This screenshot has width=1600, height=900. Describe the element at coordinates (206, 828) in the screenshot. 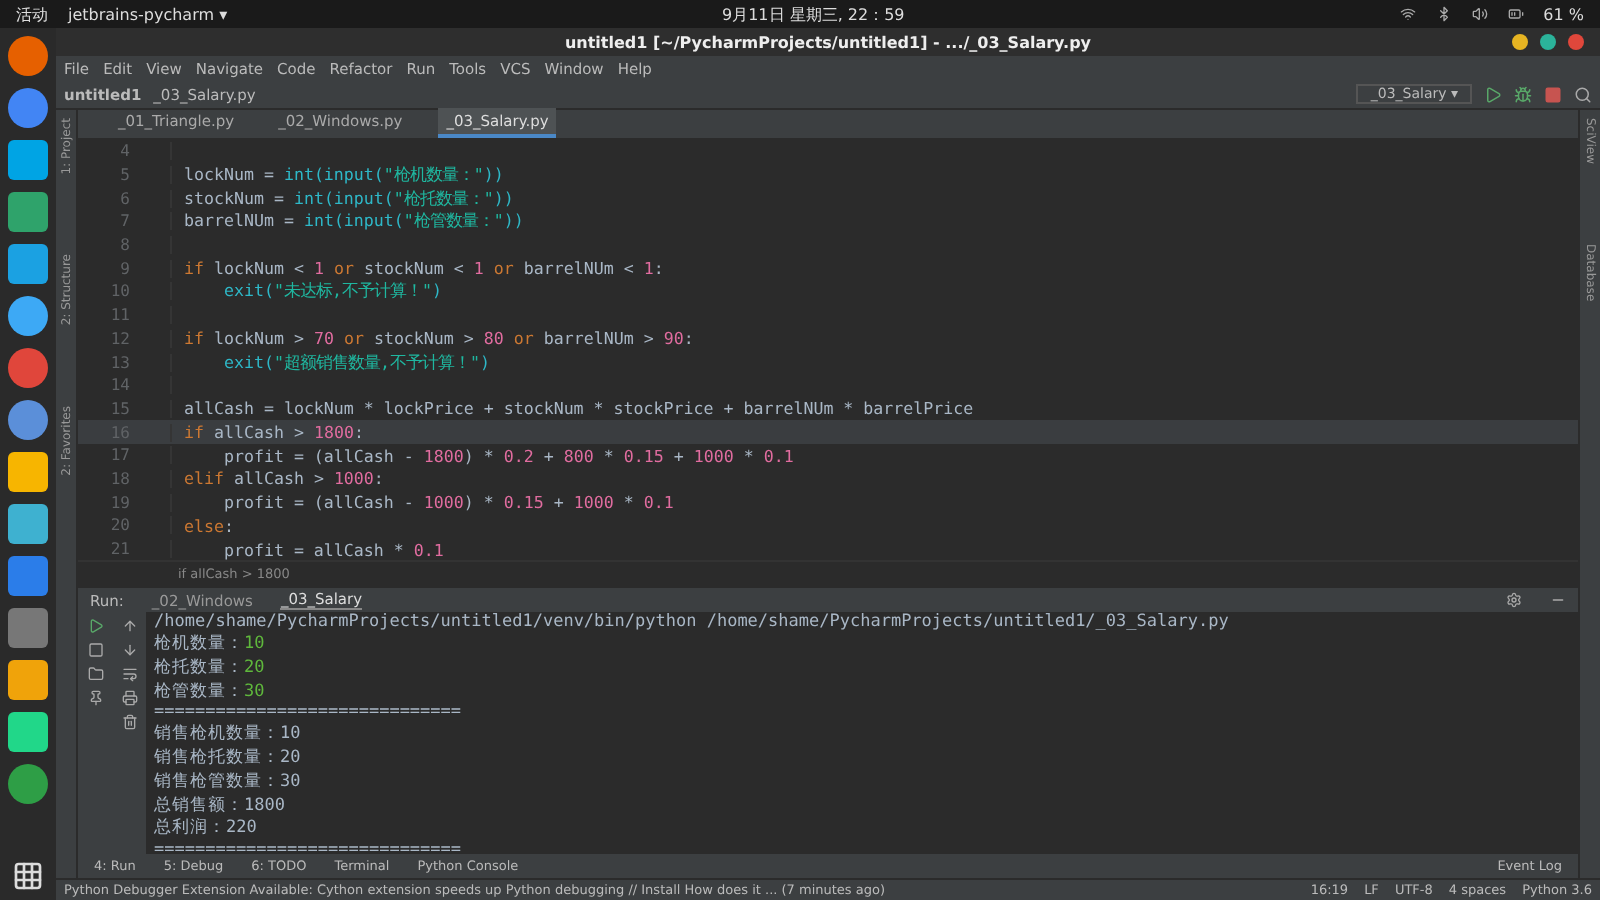

I see `console-line: 总利润：220` at that location.